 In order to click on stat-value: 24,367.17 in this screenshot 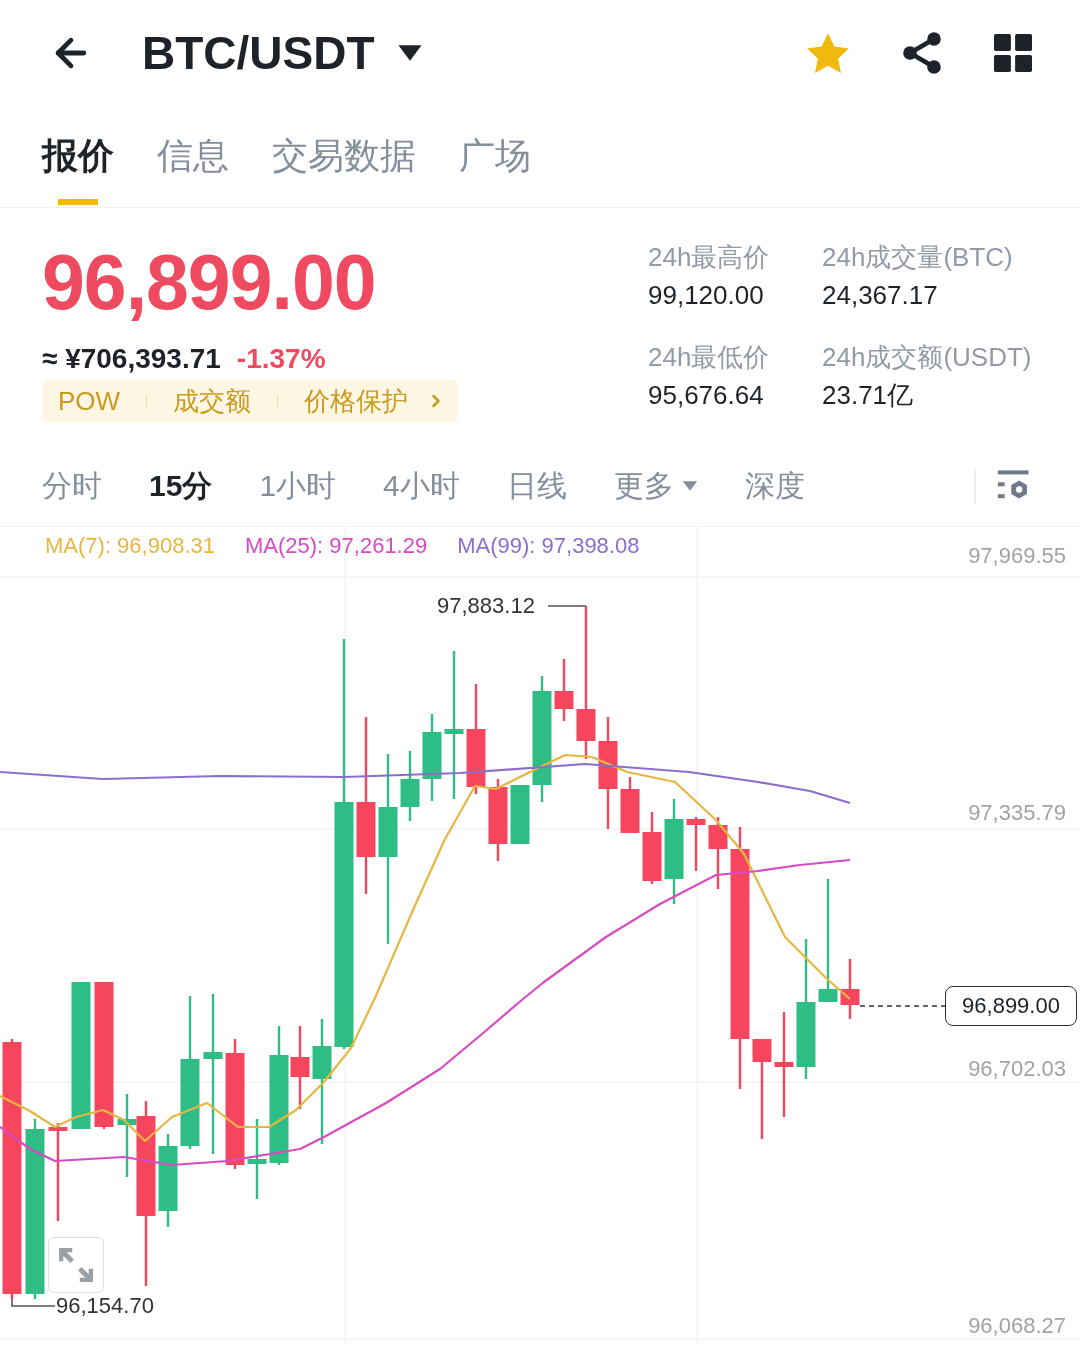, I will do `click(880, 295)`.